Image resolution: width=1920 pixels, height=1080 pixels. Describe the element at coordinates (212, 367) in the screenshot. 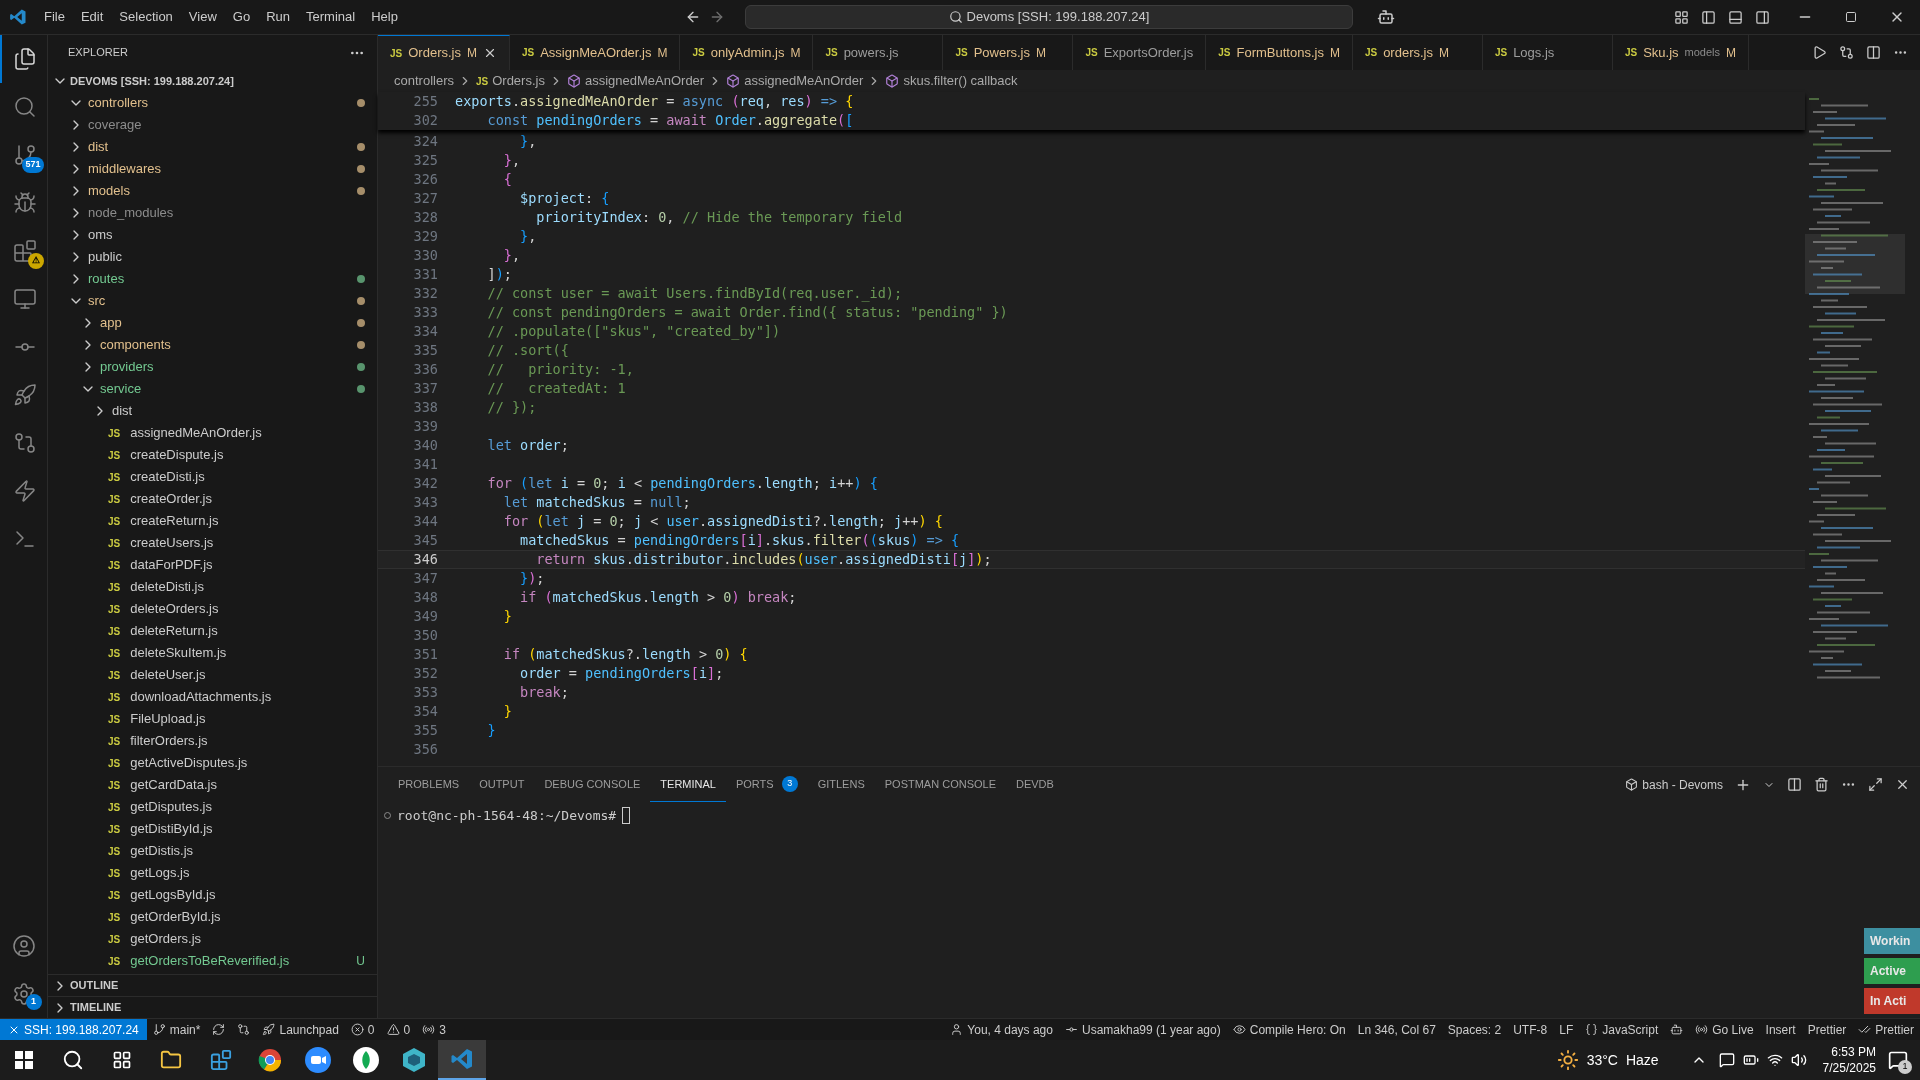

I see `explorer-folder: providers` at that location.